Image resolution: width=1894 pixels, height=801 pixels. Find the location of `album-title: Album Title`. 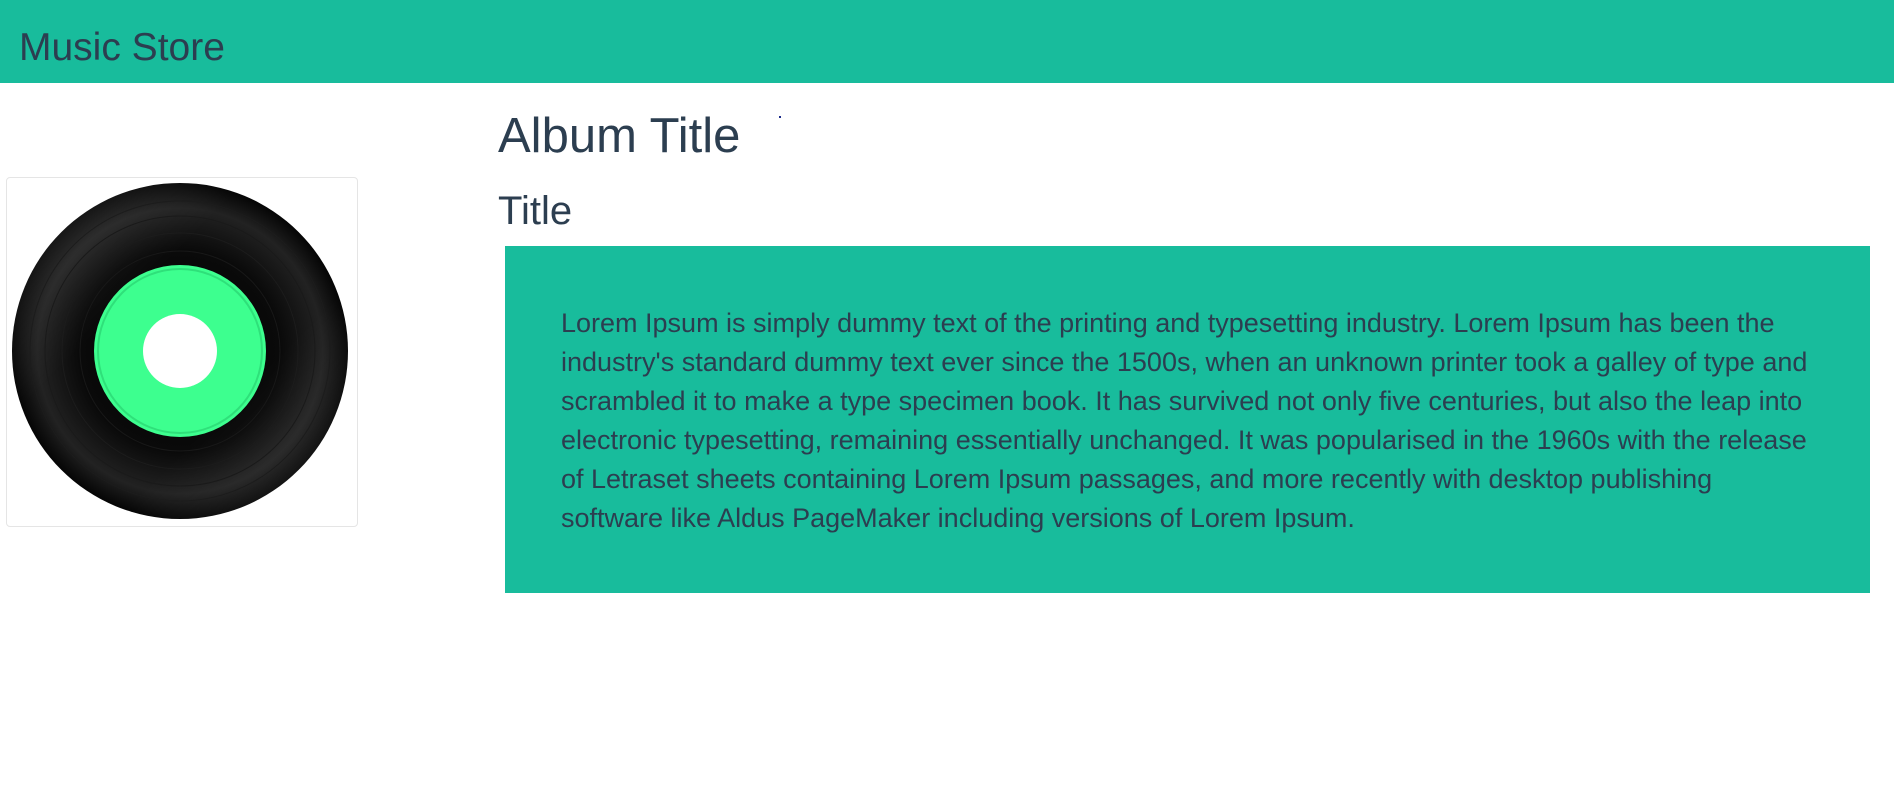

album-title: Album Title is located at coordinates (619, 136).